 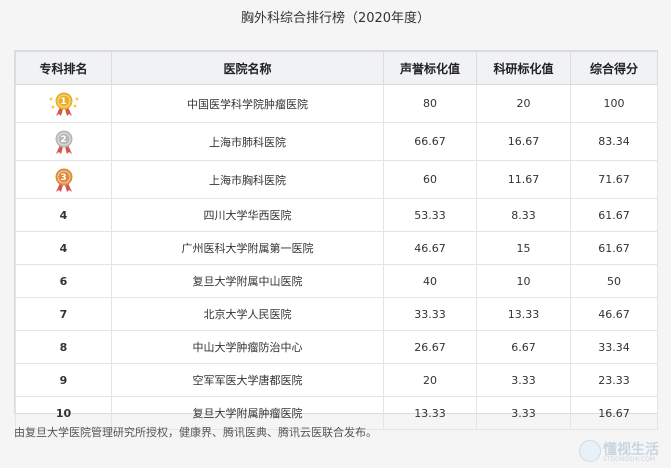 I want to click on hospital-name-cell: 上海市胸科医院, so click(x=247, y=179).